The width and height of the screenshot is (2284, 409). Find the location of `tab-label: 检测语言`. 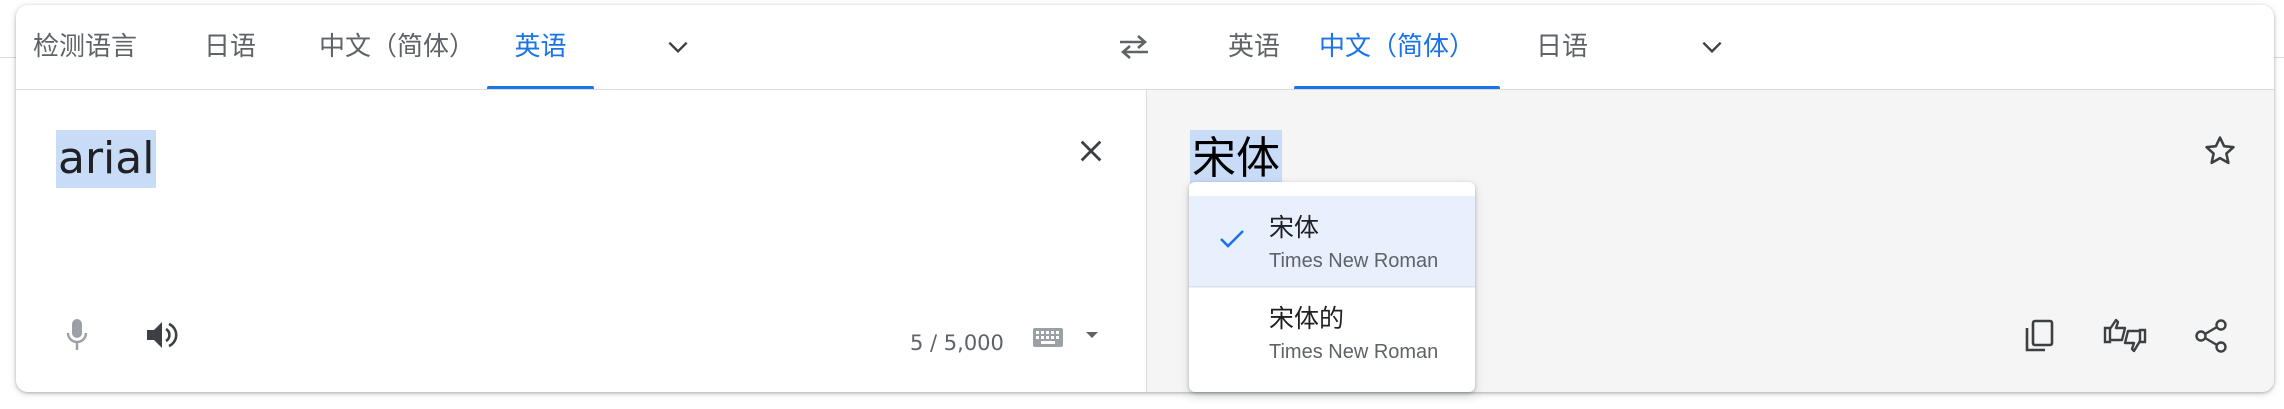

tab-label: 检测语言 is located at coordinates (84, 47).